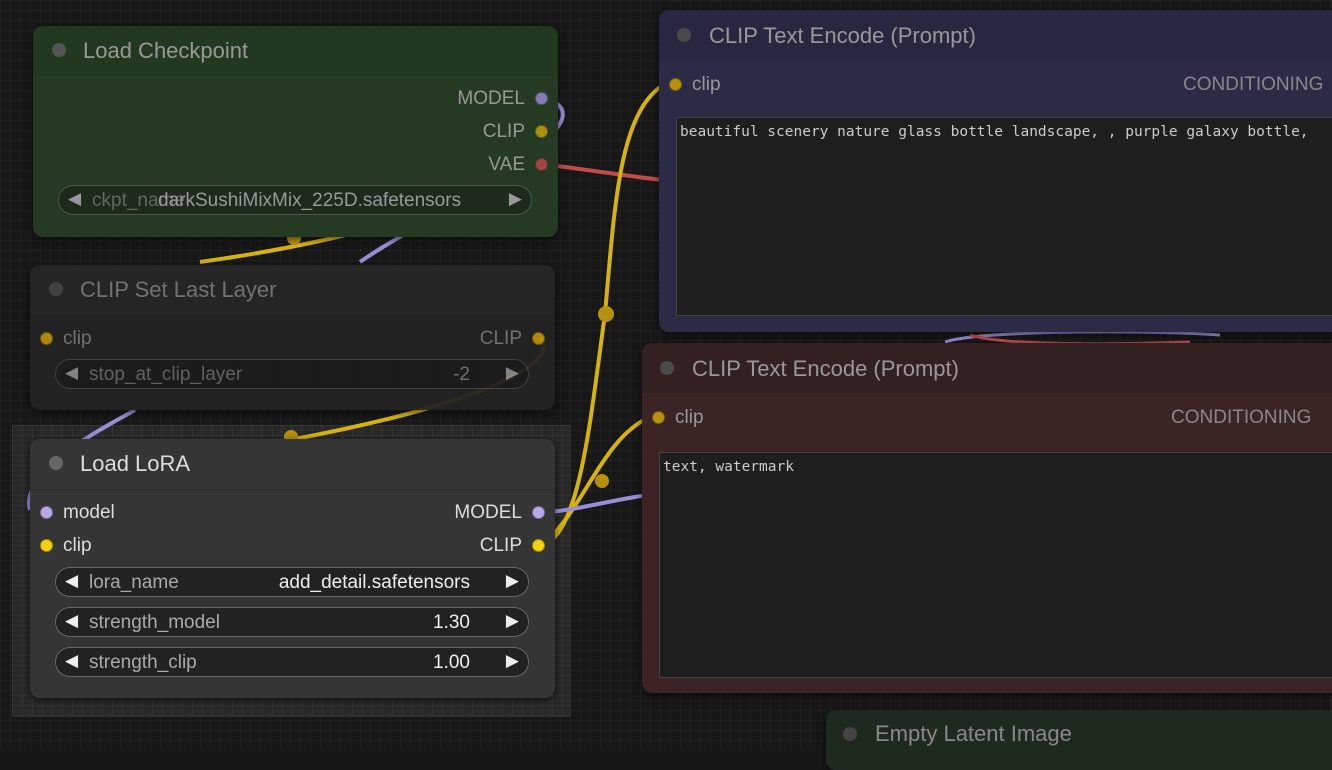  What do you see at coordinates (166, 374) in the screenshot?
I see `widget-label: stop_at_clip_layer` at bounding box center [166, 374].